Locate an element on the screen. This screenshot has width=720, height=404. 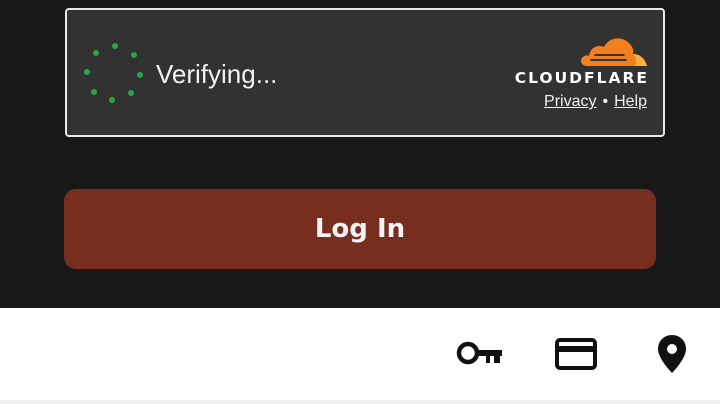
turnstile-footer-links: Privacy • Help is located at coordinates (595, 102).